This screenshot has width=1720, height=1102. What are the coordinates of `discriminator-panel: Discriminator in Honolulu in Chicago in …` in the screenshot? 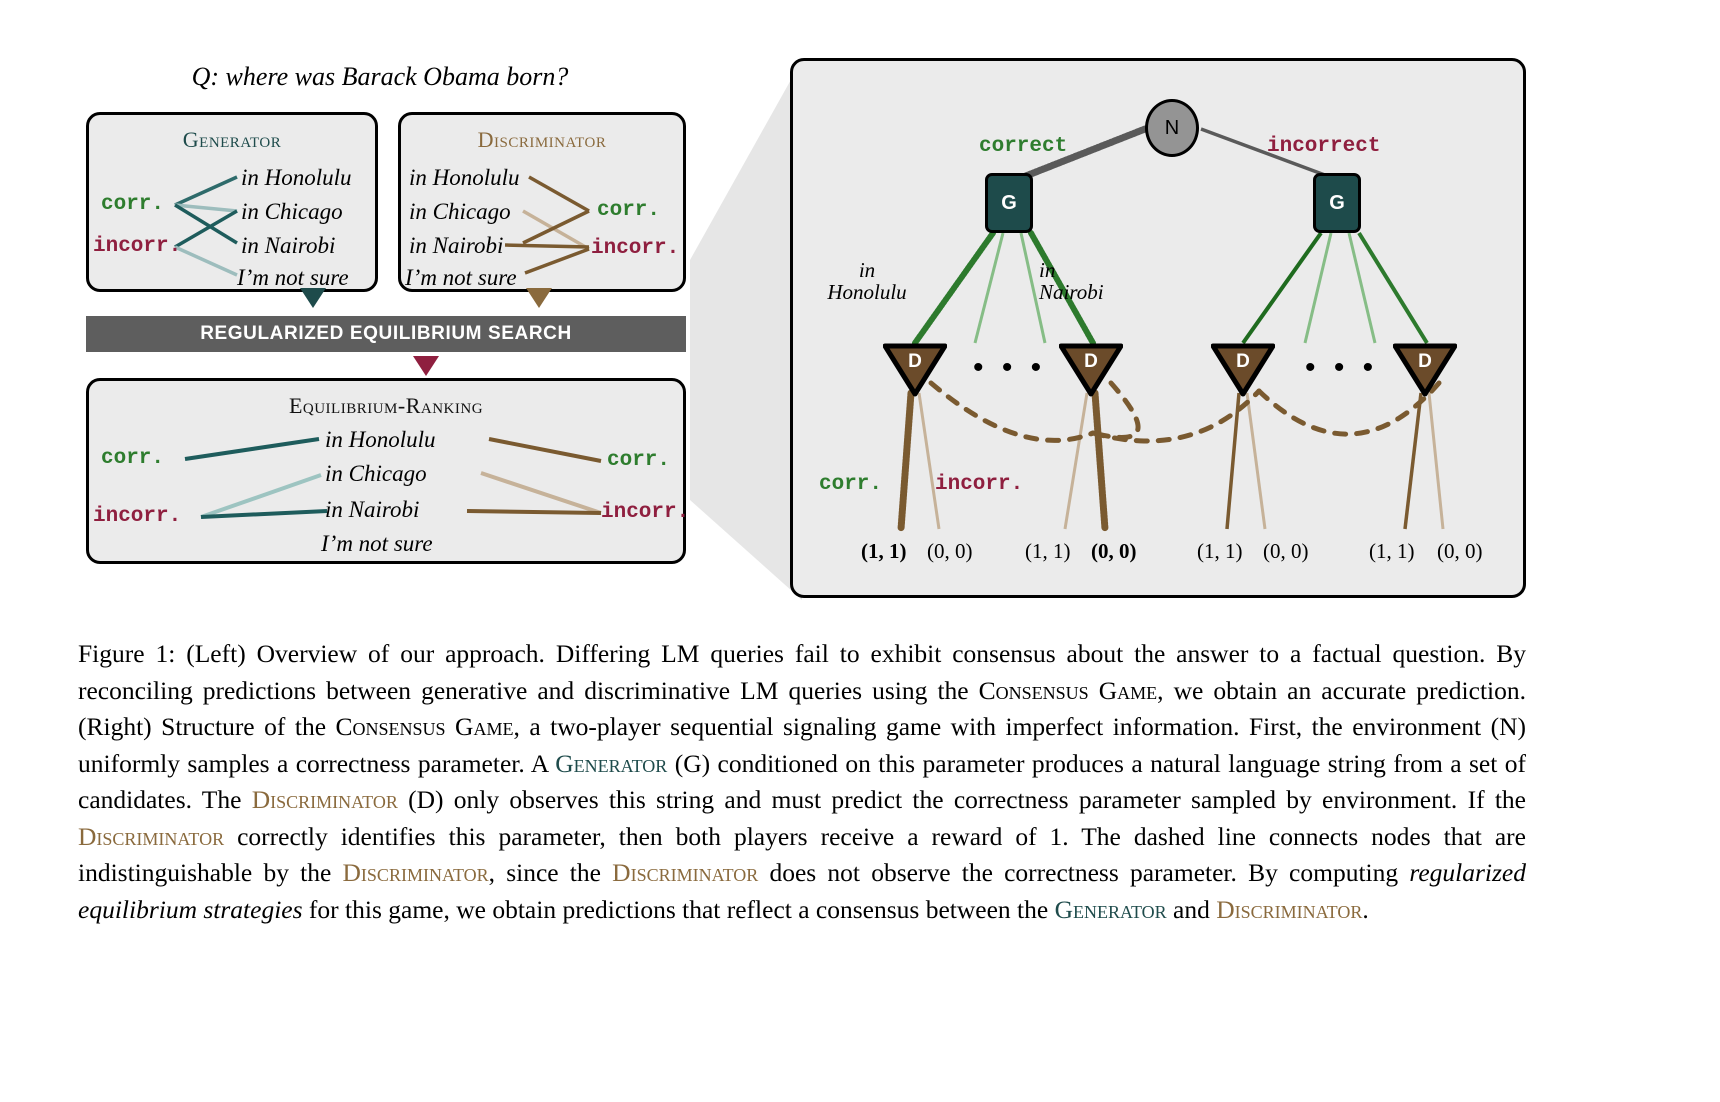 It's located at (542, 202).